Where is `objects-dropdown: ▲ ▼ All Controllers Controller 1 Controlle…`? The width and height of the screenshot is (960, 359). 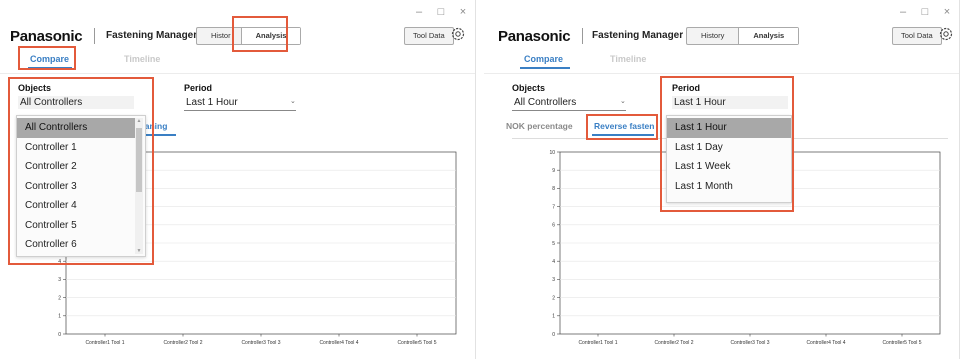 objects-dropdown: ▲ ▼ All Controllers Controller 1 Controlle… is located at coordinates (81, 186).